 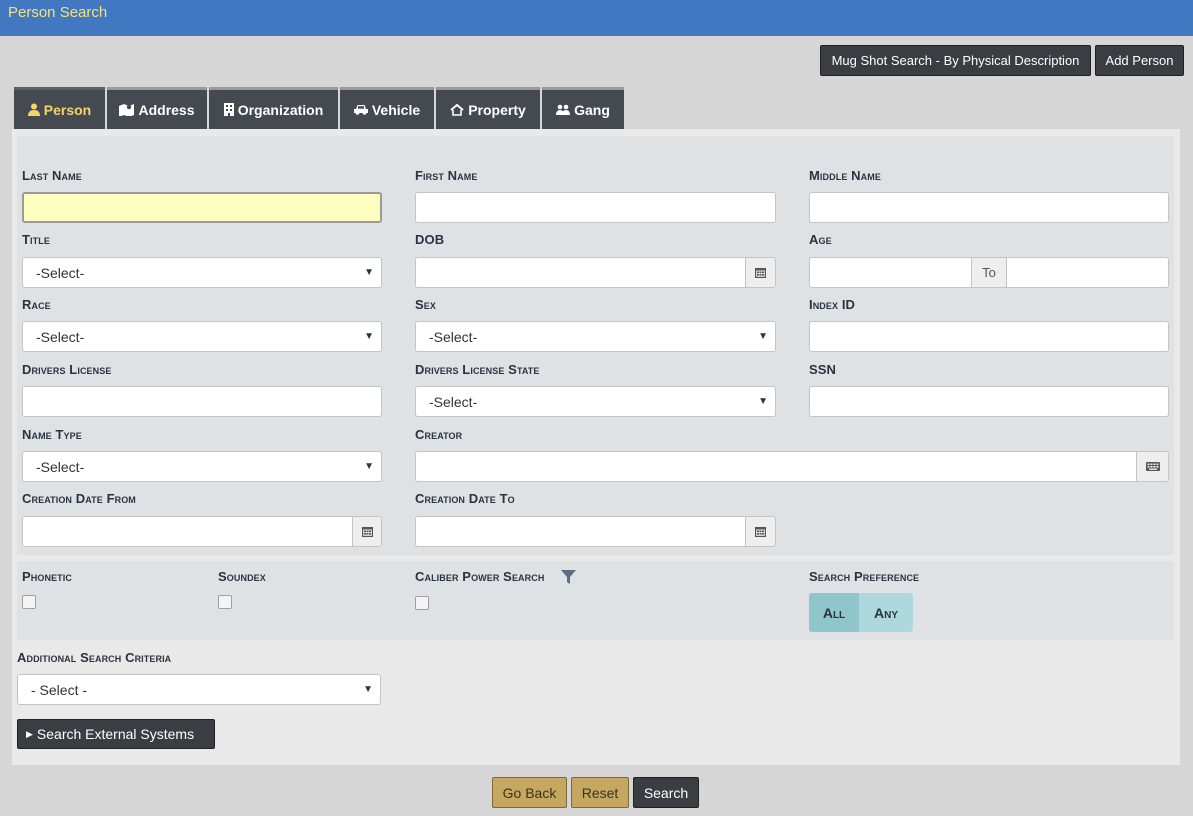 What do you see at coordinates (94, 657) in the screenshot?
I see `additional-criteria-label: Additional Search Criteria` at bounding box center [94, 657].